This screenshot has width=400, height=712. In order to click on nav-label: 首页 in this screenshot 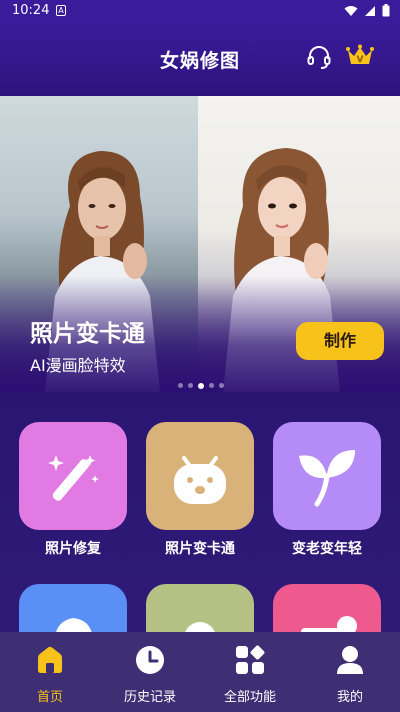, I will do `click(49, 697)`.